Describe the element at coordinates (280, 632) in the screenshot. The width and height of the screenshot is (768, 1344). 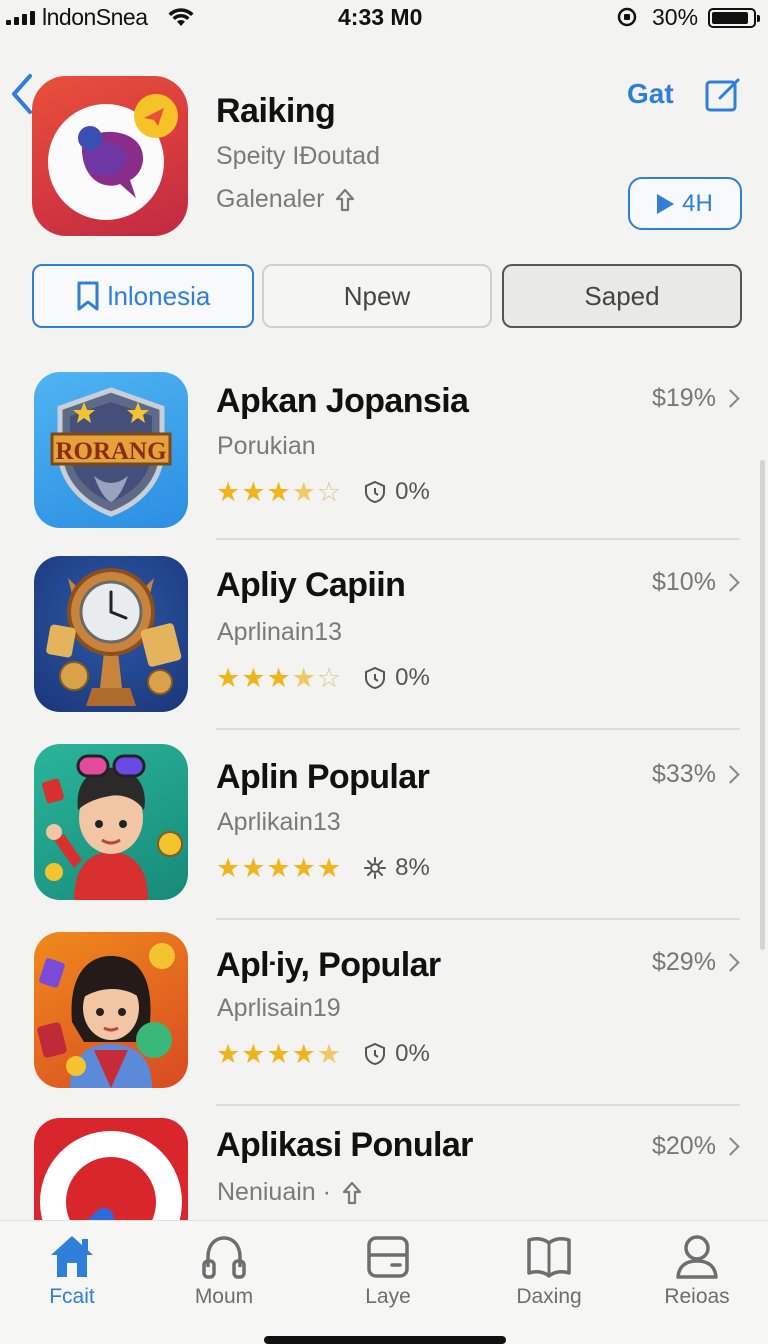
I see `app-subtitle: Aprlinain13` at that location.